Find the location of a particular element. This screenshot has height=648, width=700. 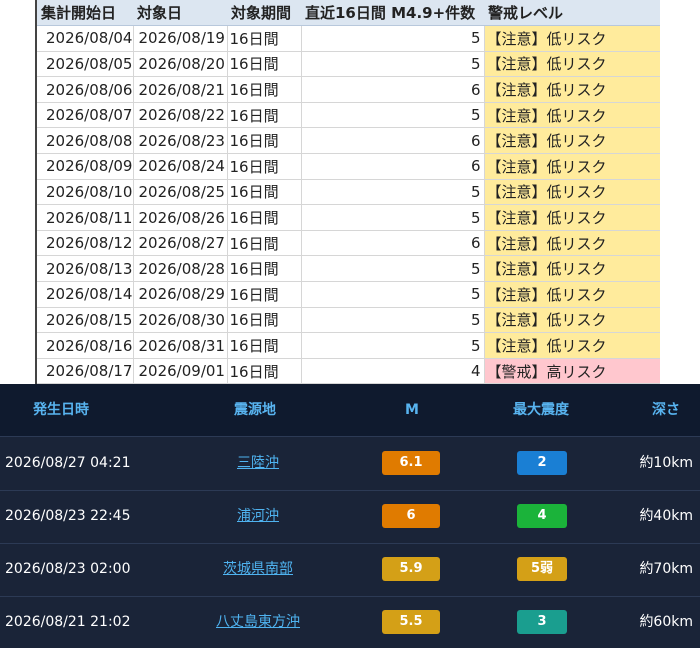

earthquake-row: 2026/08/27 04:21 三陸沖 6.1 2 約10km is located at coordinates (350, 464).